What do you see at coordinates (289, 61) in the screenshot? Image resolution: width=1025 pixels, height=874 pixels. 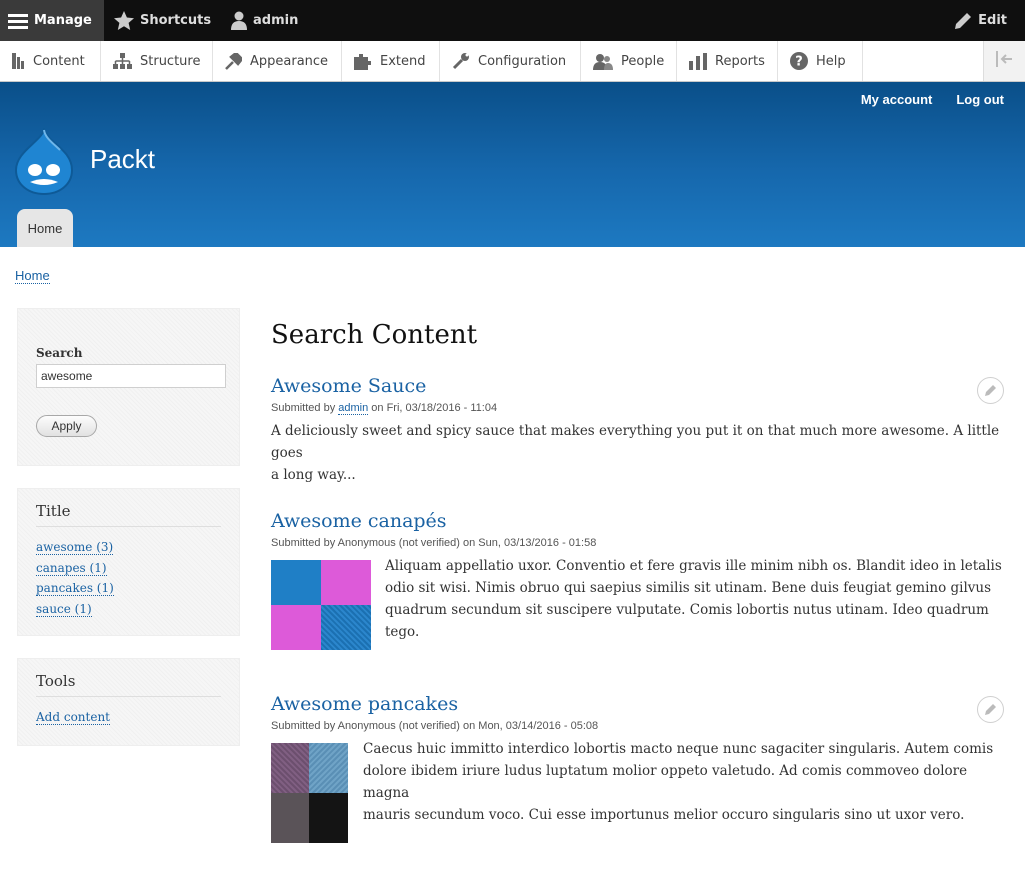 I see `tray-label-appearance: Appearance` at bounding box center [289, 61].